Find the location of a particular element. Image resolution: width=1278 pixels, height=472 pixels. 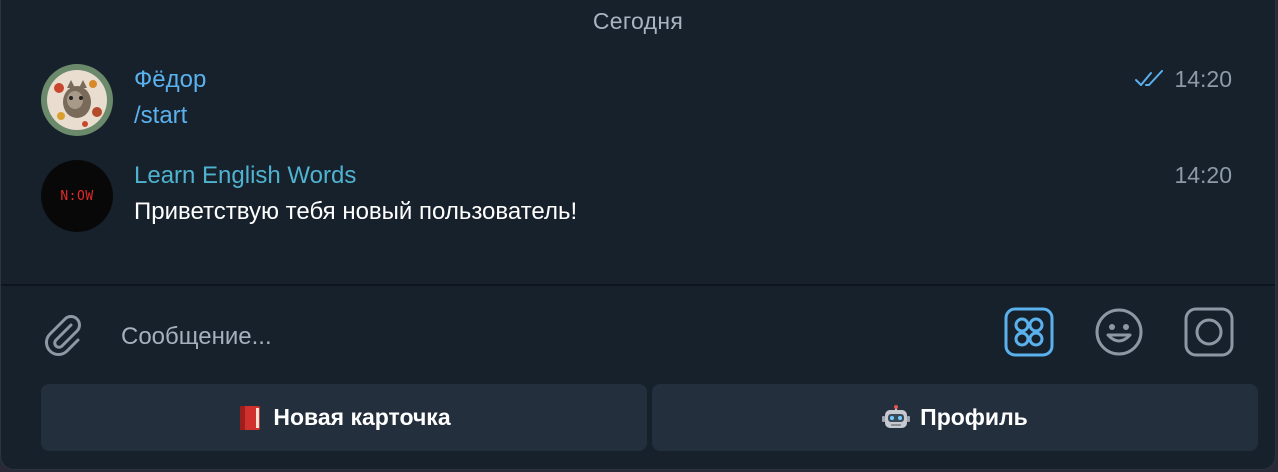

bot-avatar: N:OW is located at coordinates (77, 196).